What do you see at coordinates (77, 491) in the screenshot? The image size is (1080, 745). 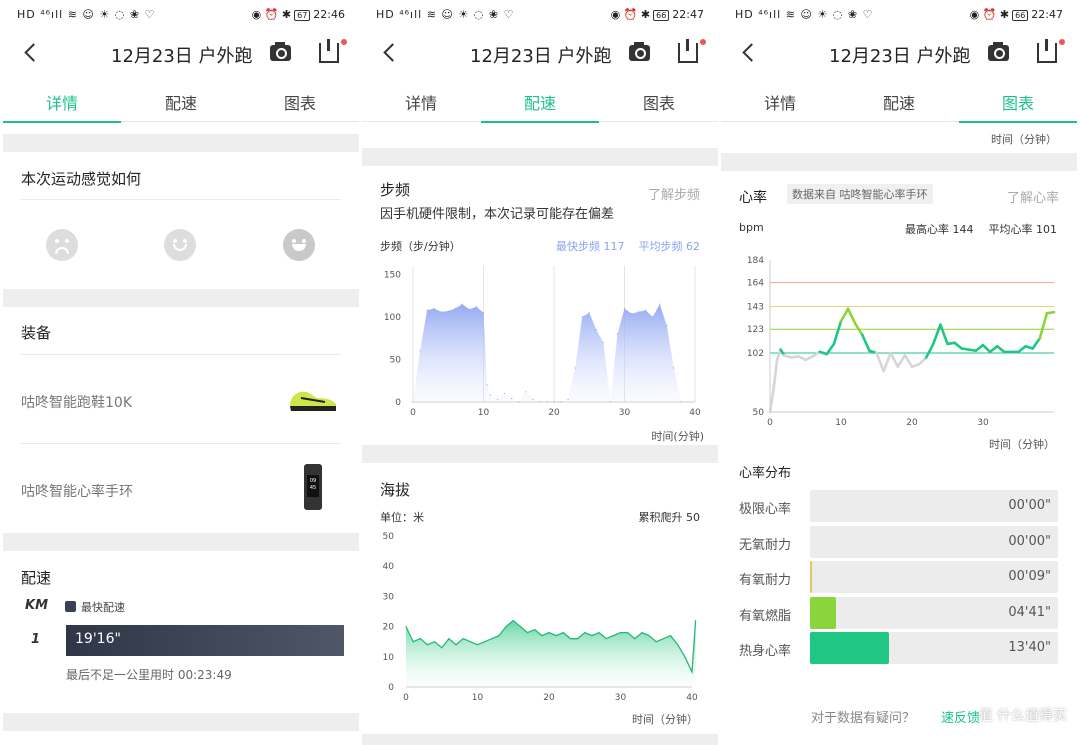 I see `band-name: 咕咚智能心率手环` at bounding box center [77, 491].